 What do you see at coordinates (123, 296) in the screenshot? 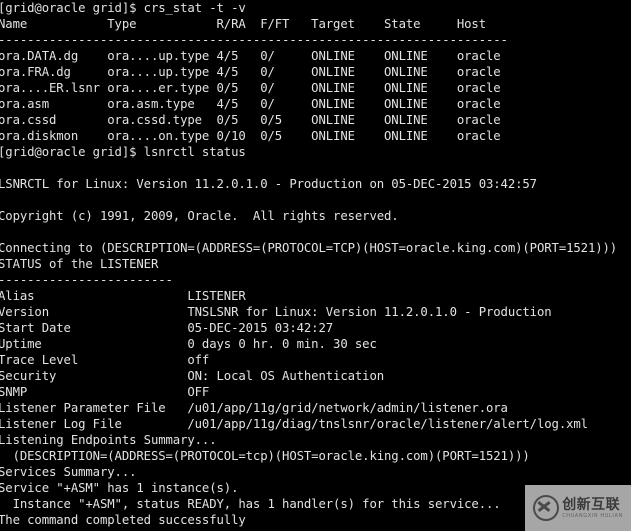
I see `terminal-line: Alias LISTENER` at bounding box center [123, 296].